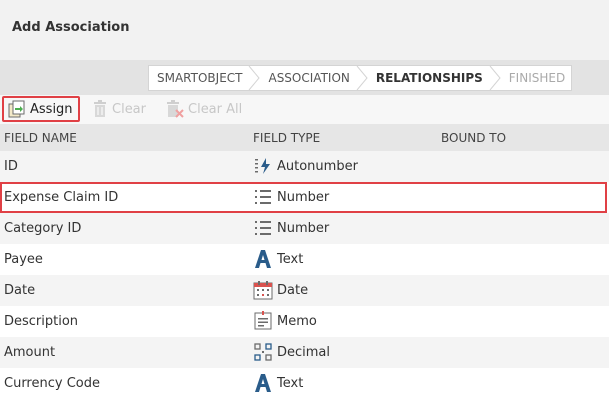  What do you see at coordinates (43, 228) in the screenshot?
I see `field-name: Category ID` at bounding box center [43, 228].